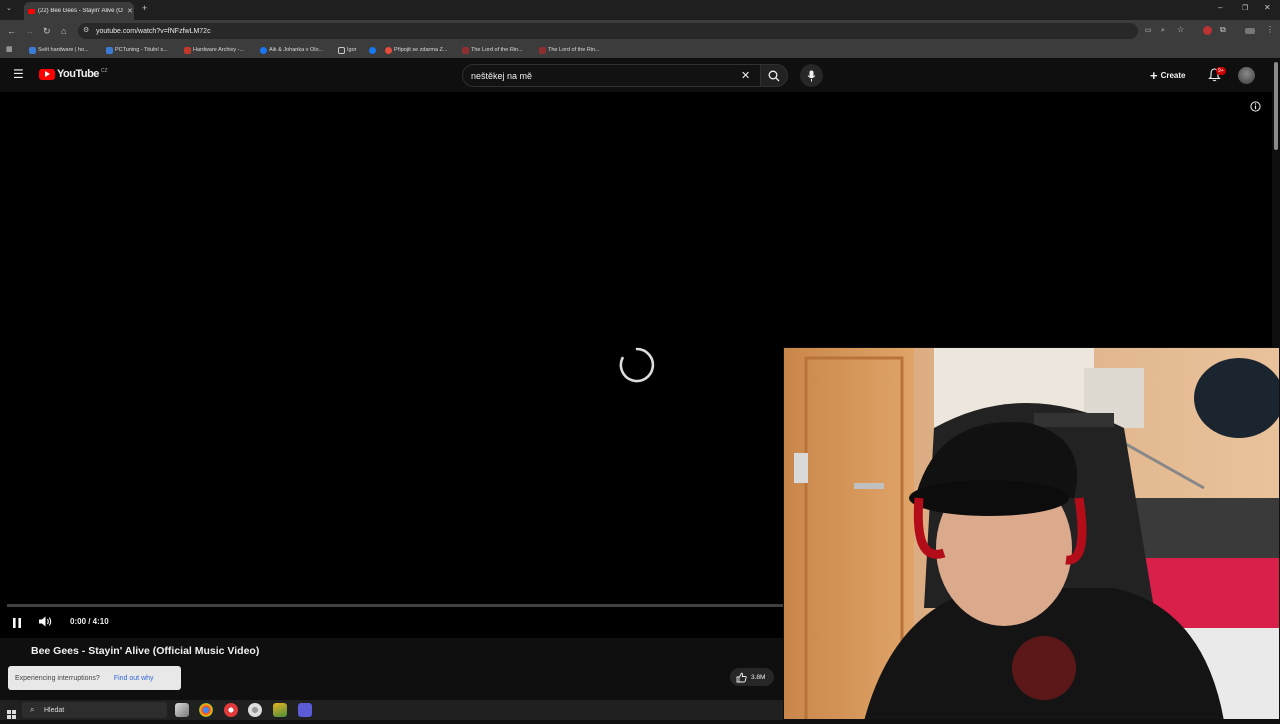 The height and width of the screenshot is (724, 1280). Describe the element at coordinates (11, 31) in the screenshot. I see `back-icon: ←` at that location.